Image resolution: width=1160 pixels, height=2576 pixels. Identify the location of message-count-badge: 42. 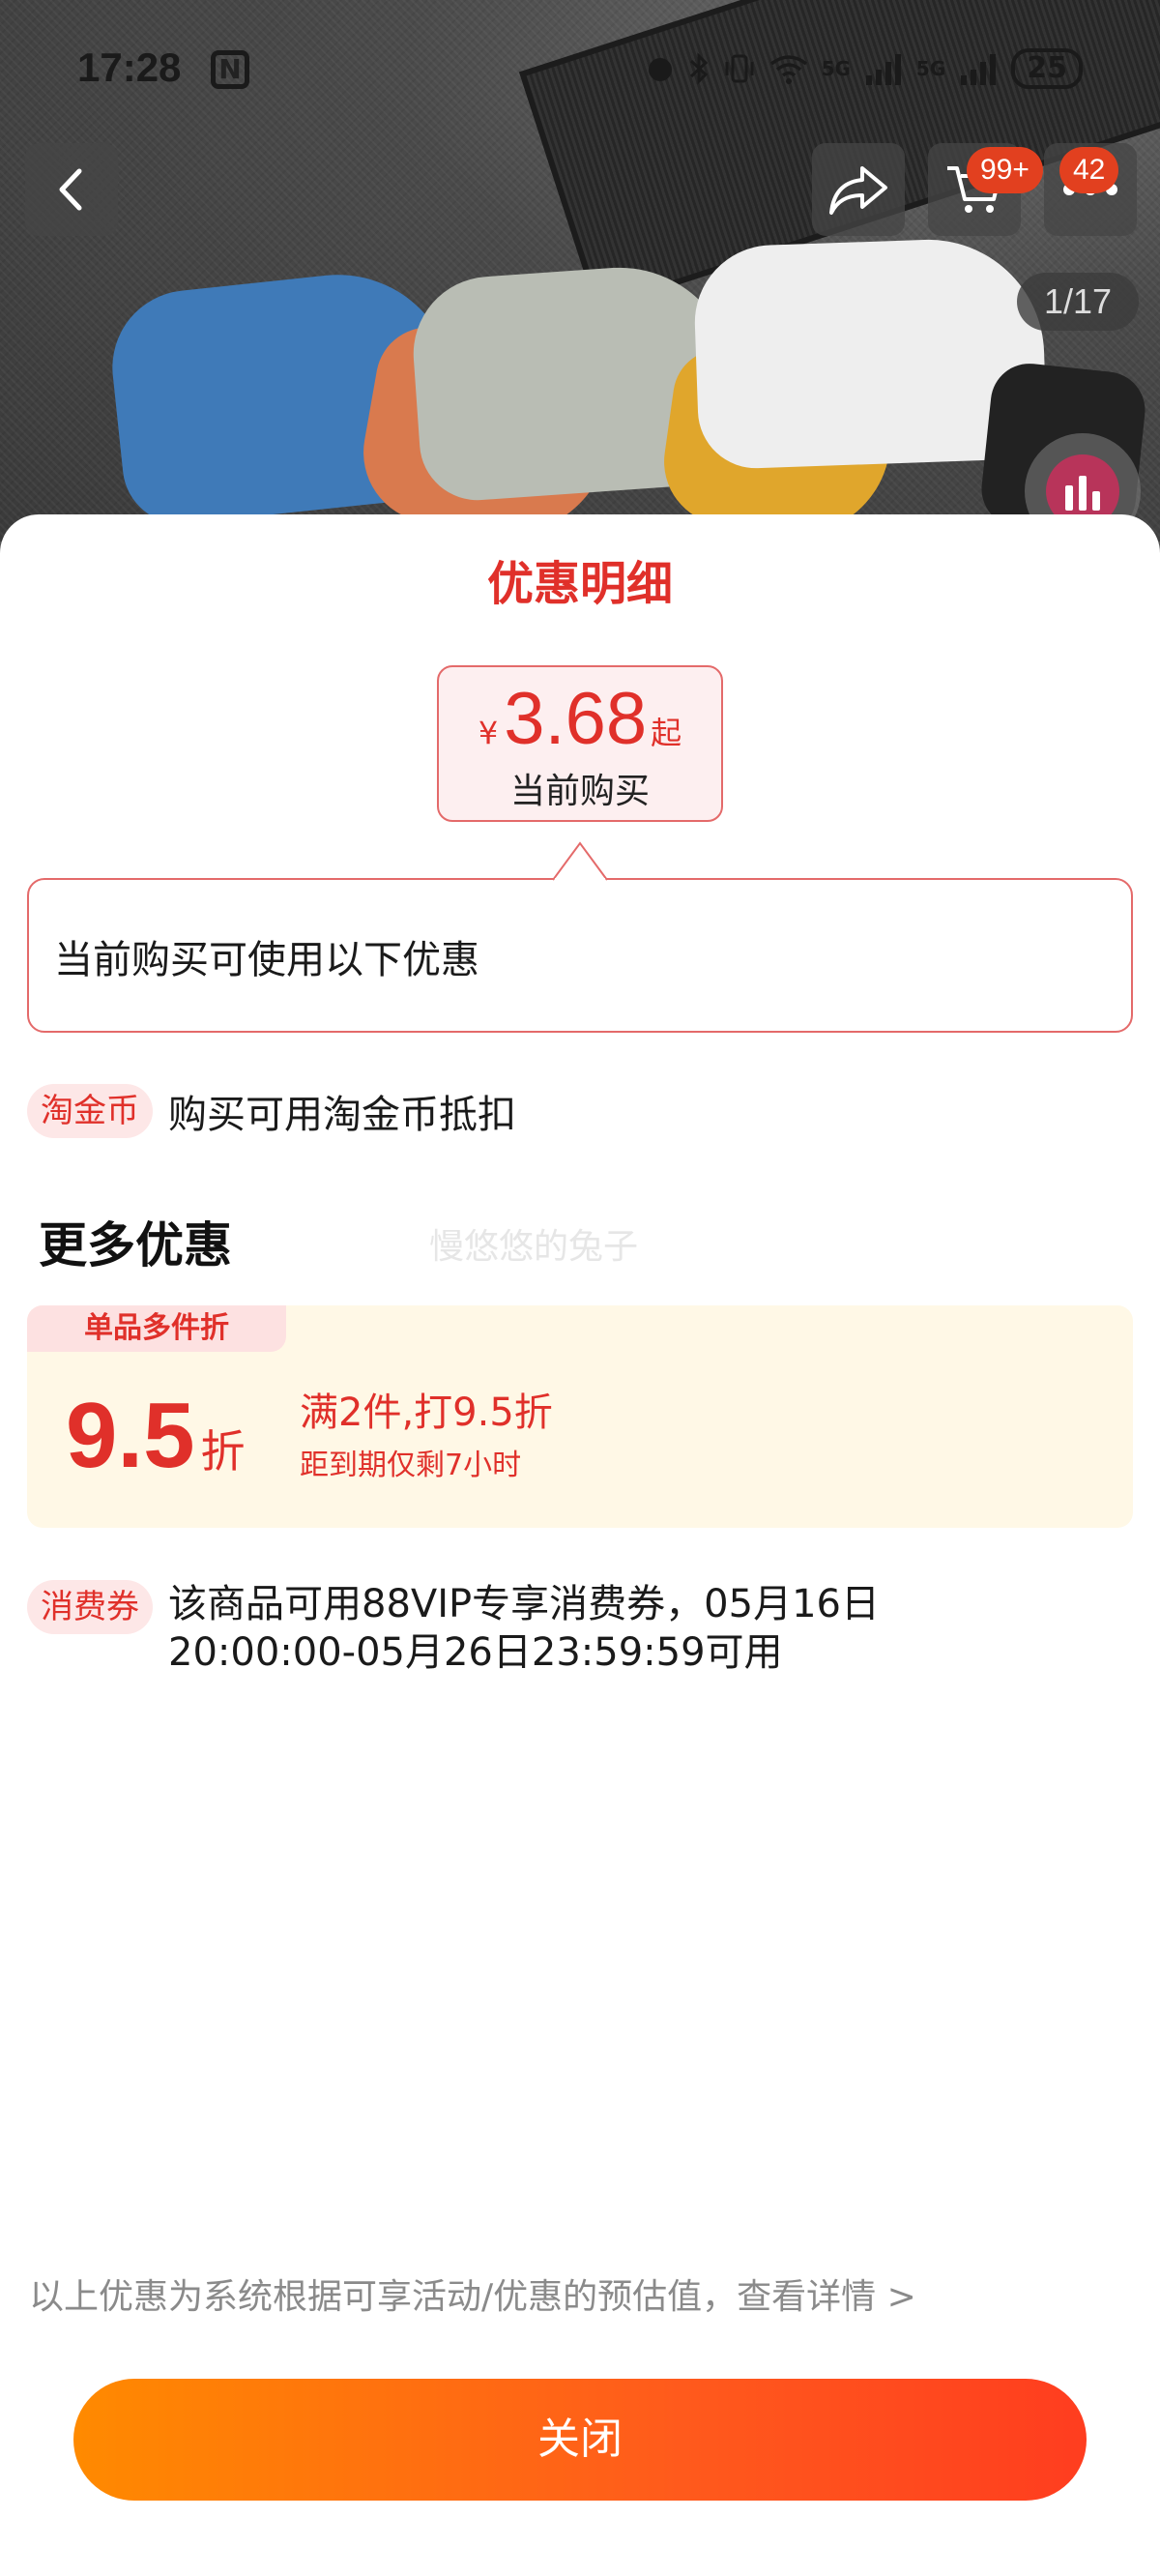
(1089, 170).